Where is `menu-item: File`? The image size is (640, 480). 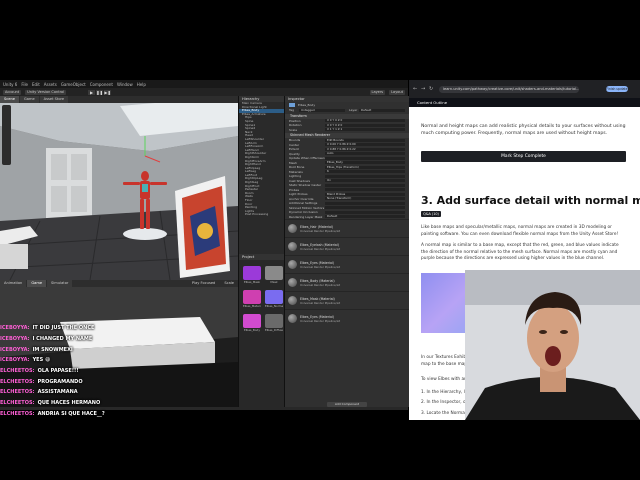 menu-item: File is located at coordinates (24, 84).